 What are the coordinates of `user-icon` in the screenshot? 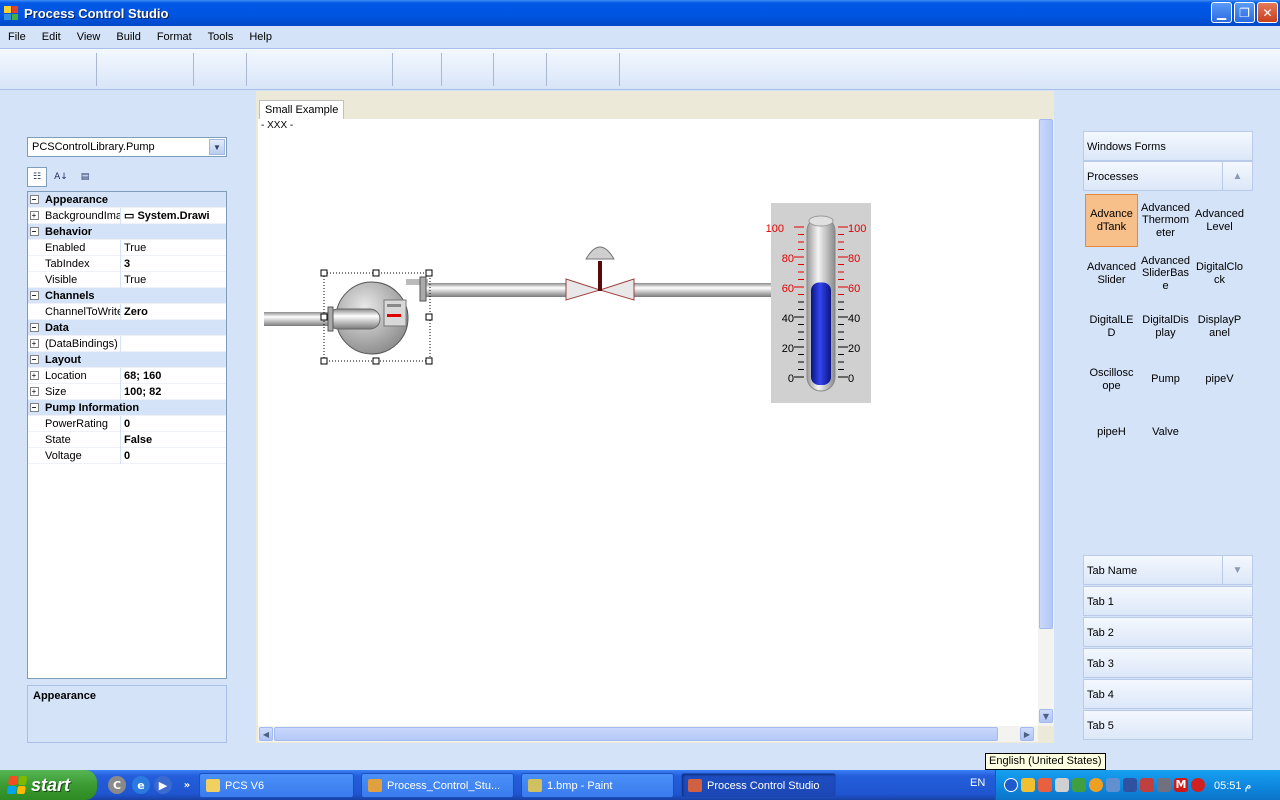 It's located at (1113, 785).